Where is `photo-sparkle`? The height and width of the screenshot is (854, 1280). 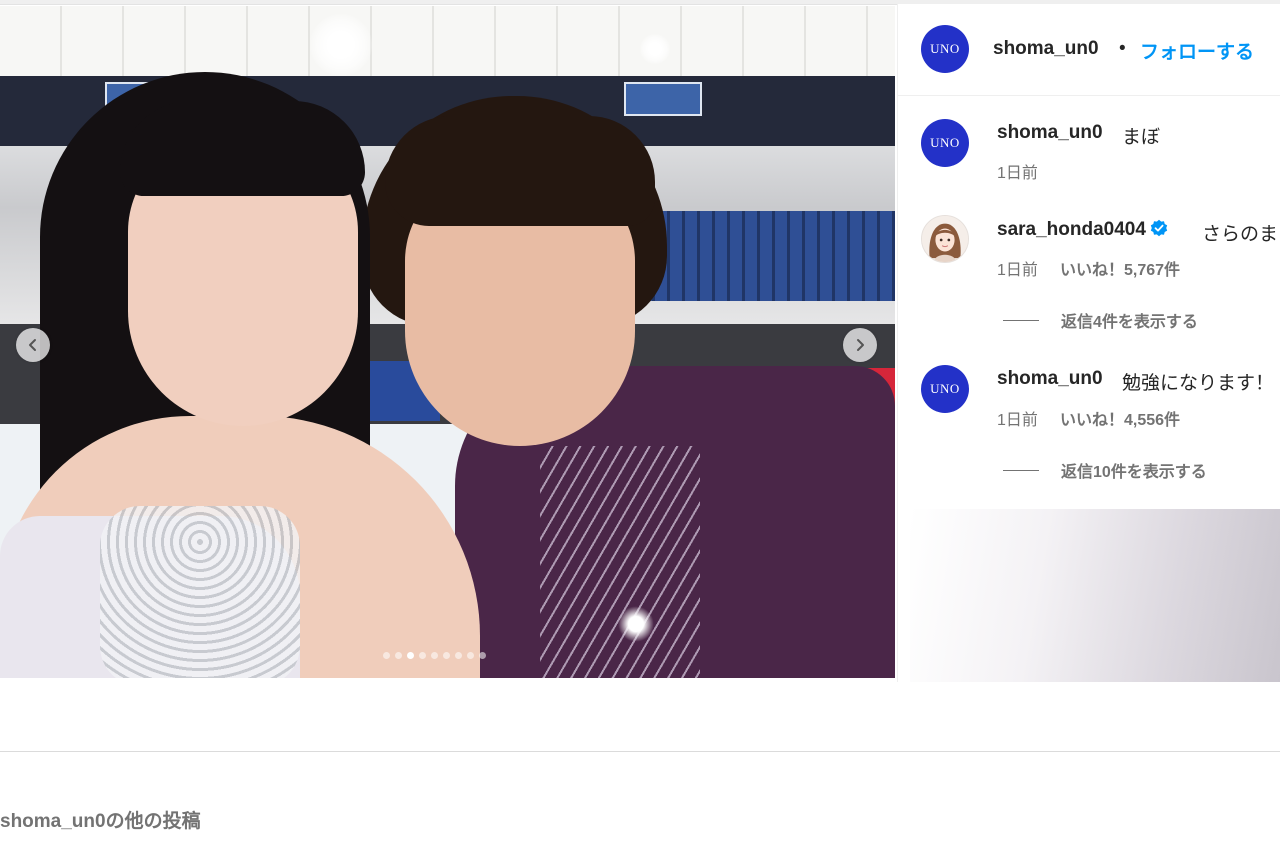
photo-sparkle is located at coordinates (636, 624).